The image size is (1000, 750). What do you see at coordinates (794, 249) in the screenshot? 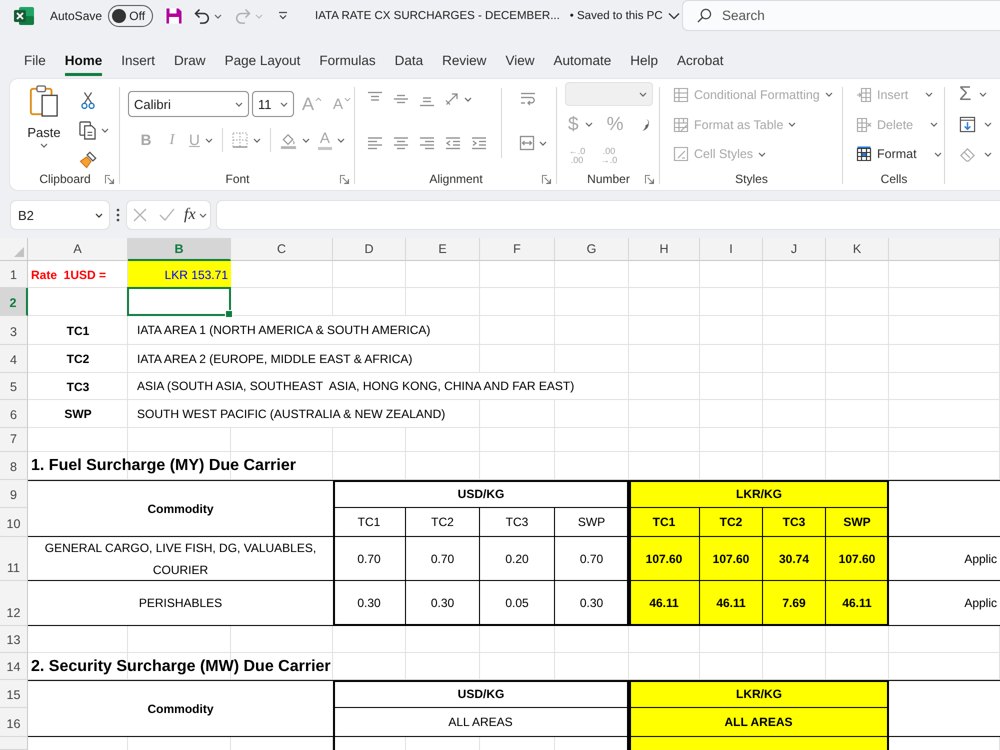
I see `column-header: J` at bounding box center [794, 249].